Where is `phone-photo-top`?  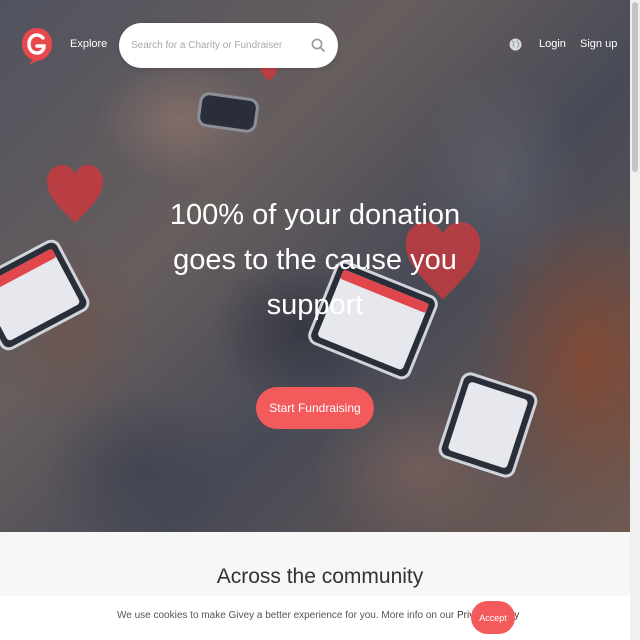
phone-photo-top is located at coordinates (228, 112).